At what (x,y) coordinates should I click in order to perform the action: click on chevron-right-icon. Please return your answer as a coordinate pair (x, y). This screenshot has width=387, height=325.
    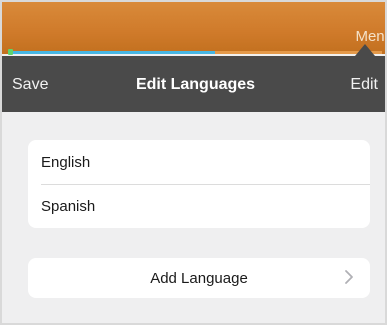
    Looking at the image, I should click on (349, 277).